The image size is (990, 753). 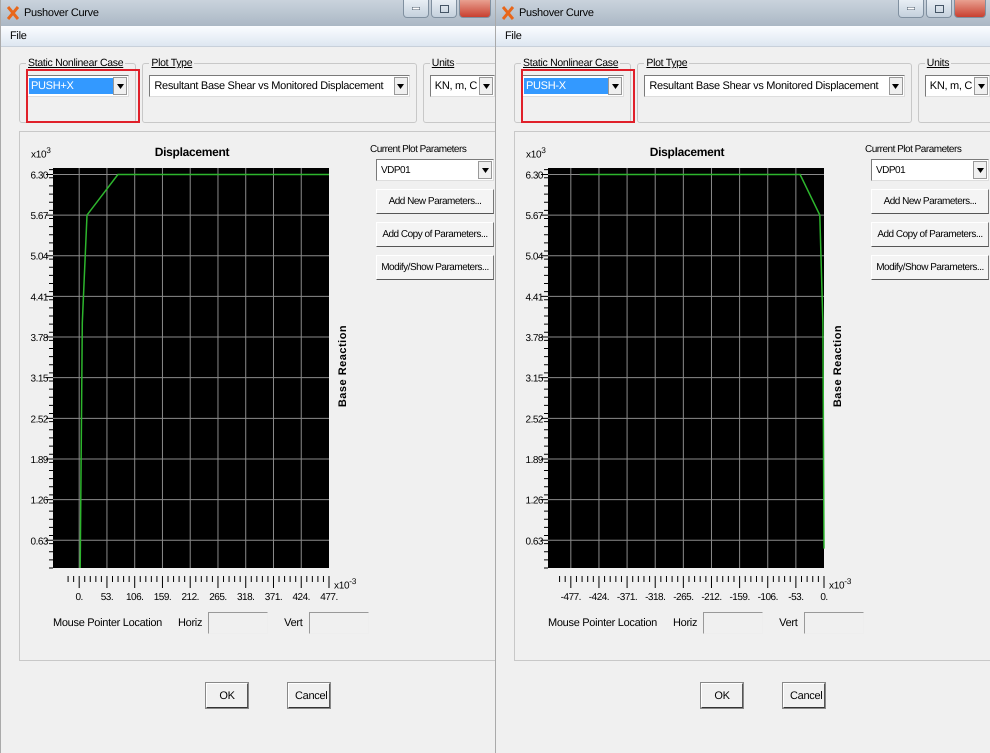 What do you see at coordinates (163, 596) in the screenshot?
I see `x-tick-label: 159.` at bounding box center [163, 596].